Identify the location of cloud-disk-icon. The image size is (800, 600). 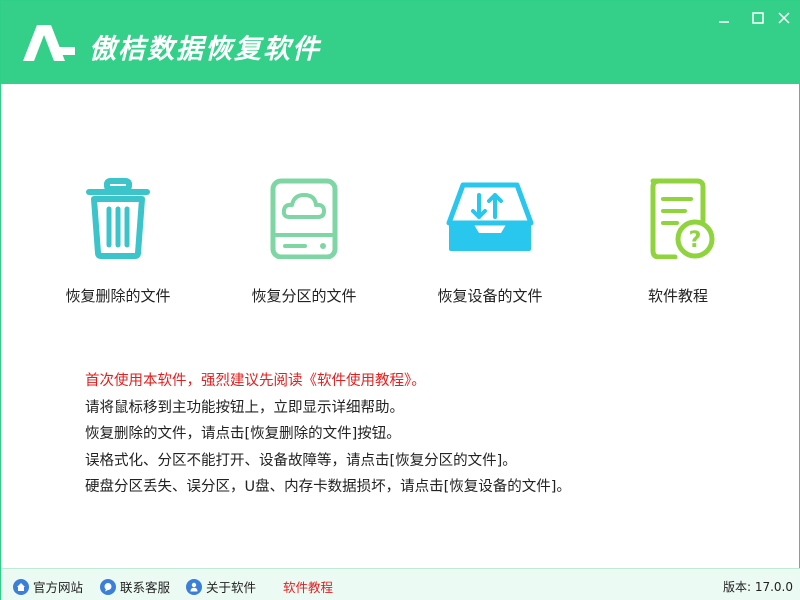
(304, 218).